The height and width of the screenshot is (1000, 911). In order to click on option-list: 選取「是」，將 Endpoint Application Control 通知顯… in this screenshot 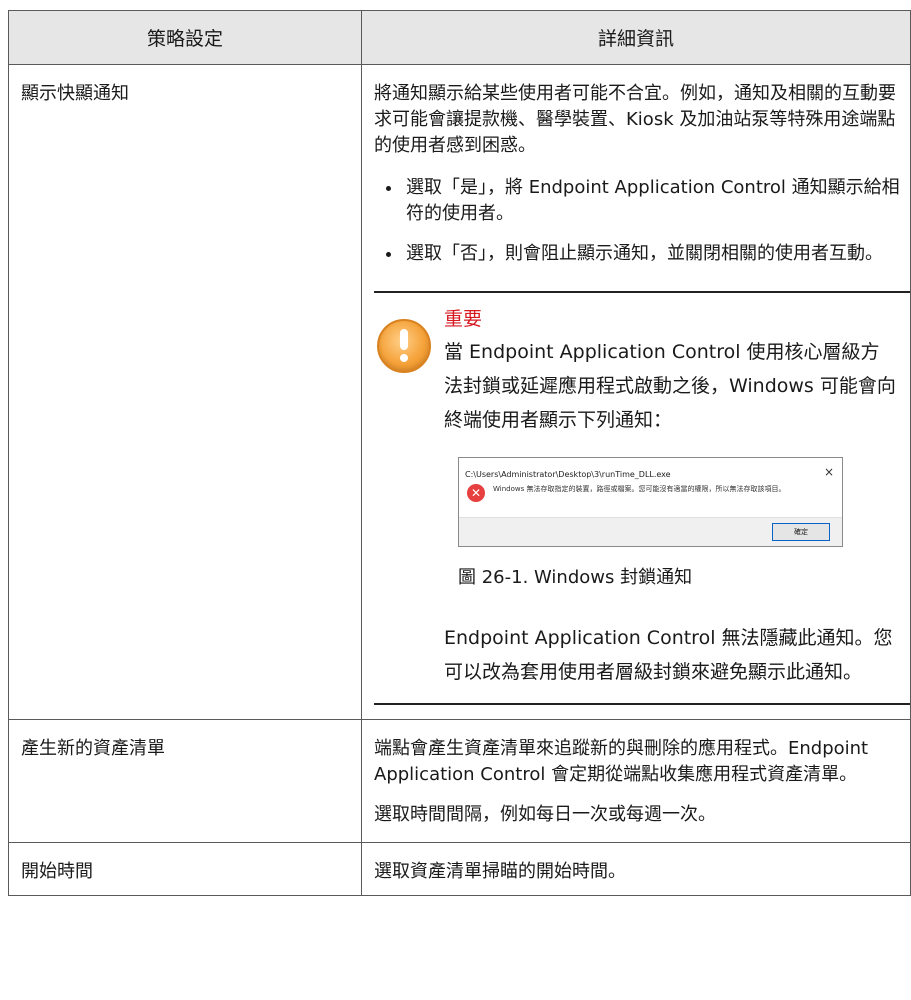, I will do `click(642, 221)`.